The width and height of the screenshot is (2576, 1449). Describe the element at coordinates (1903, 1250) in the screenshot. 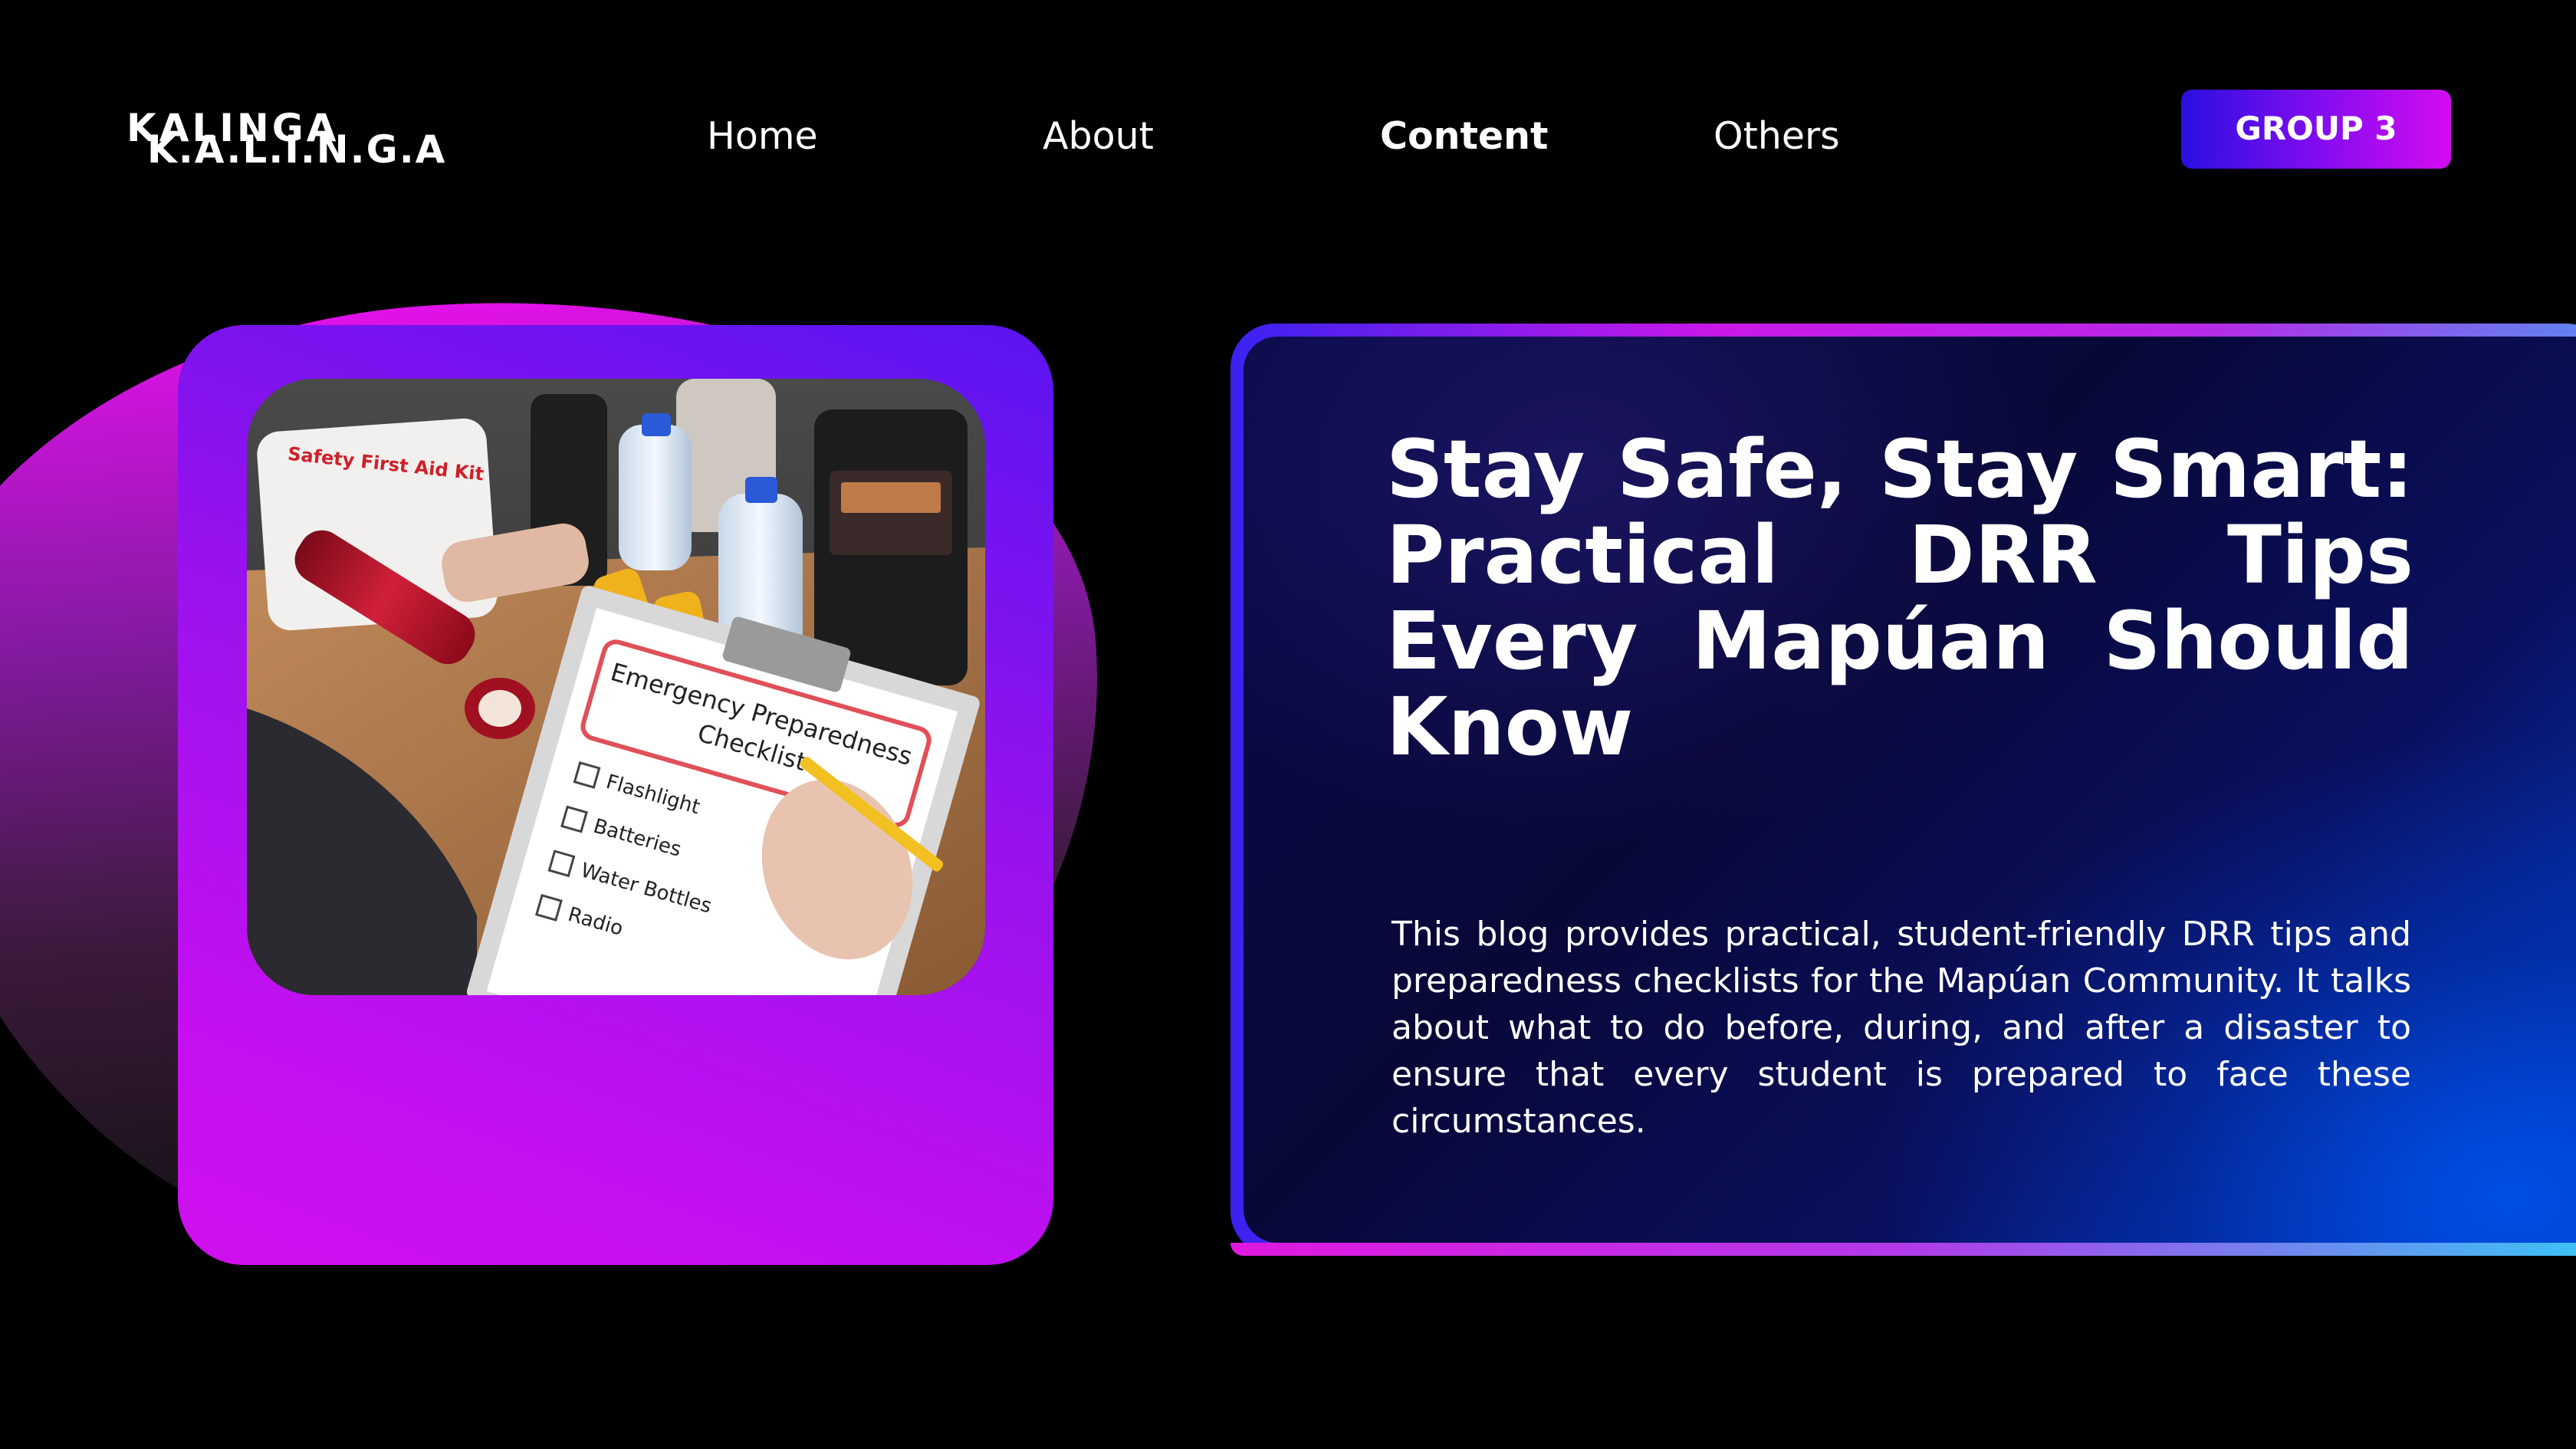

I see `article-panel-bottom-edge` at that location.